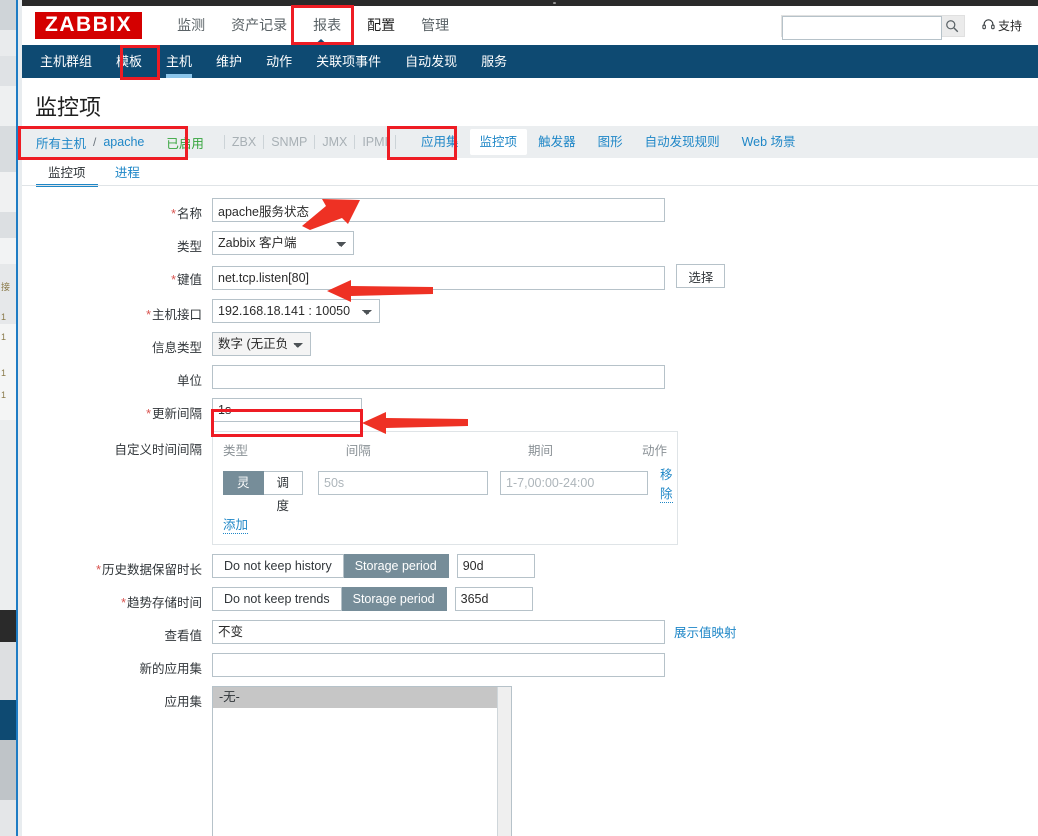  Describe the element at coordinates (67, 172) in the screenshot. I see `tab-item: 监控项` at that location.